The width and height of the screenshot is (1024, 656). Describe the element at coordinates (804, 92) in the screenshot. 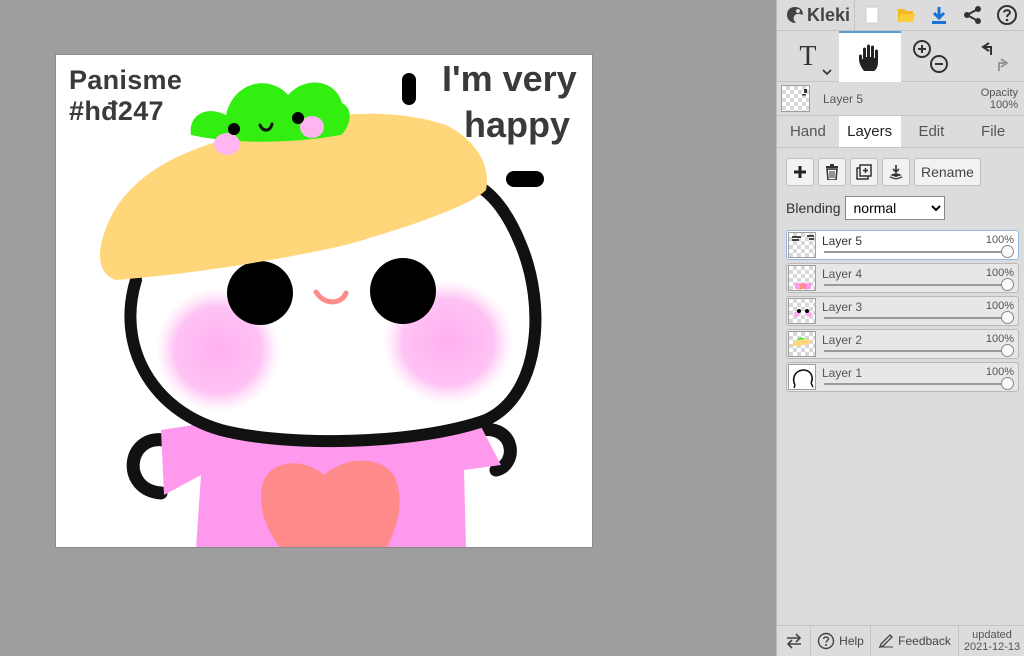

I see `text-thumbnail-icon` at that location.